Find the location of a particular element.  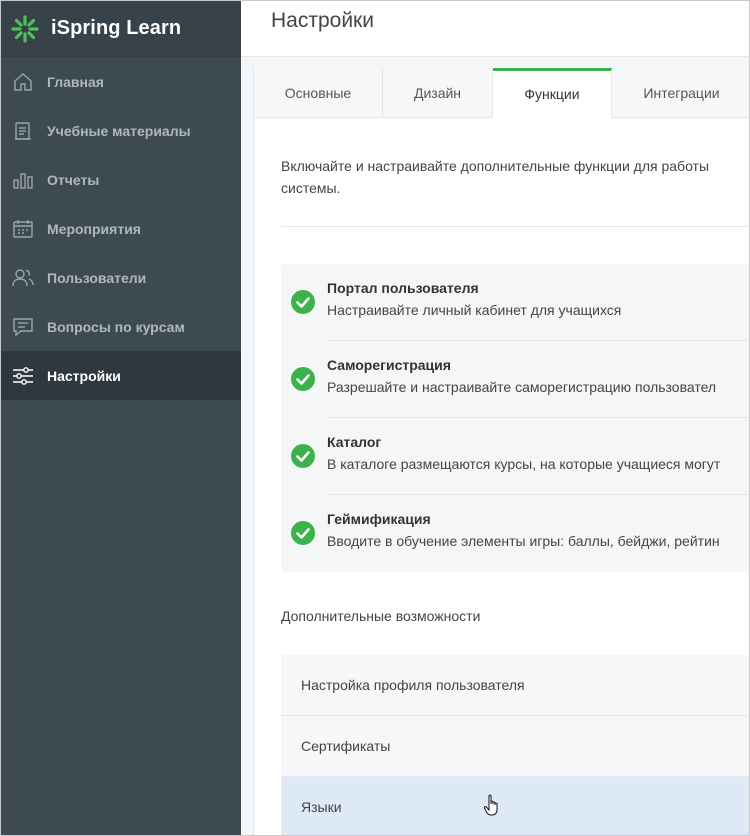

calendar-icon is located at coordinates (23, 229).